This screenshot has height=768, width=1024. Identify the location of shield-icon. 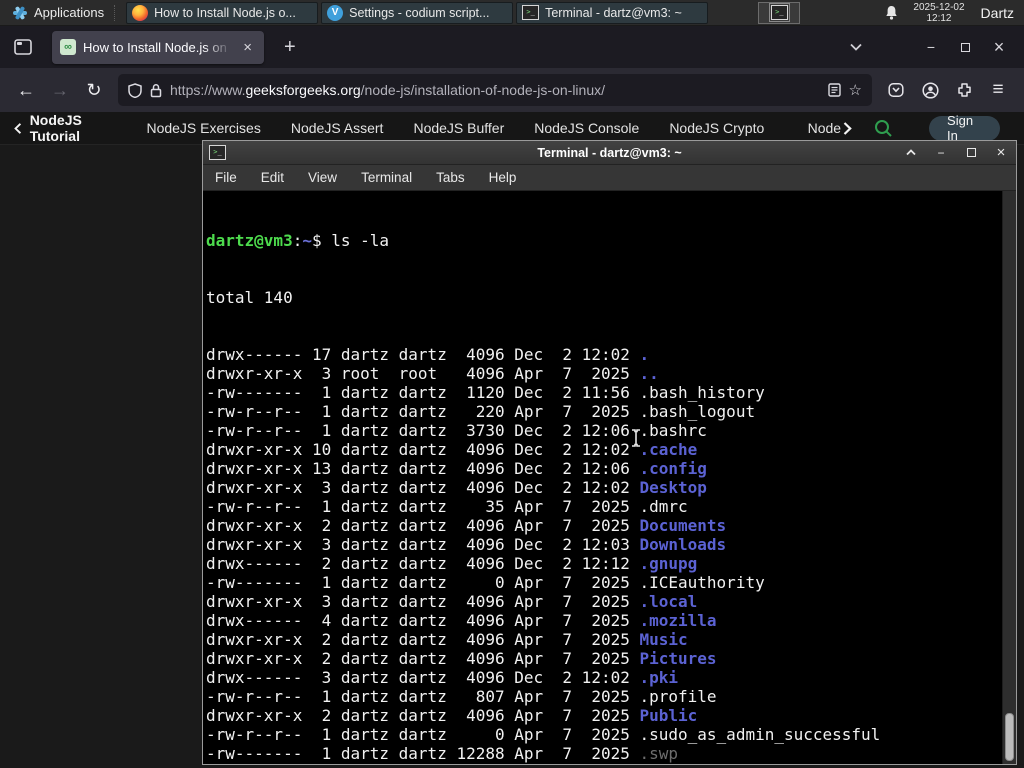
(135, 90).